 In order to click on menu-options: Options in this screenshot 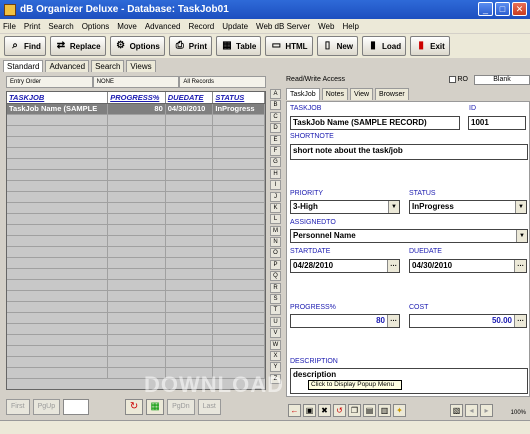, I will do `click(96, 26)`.